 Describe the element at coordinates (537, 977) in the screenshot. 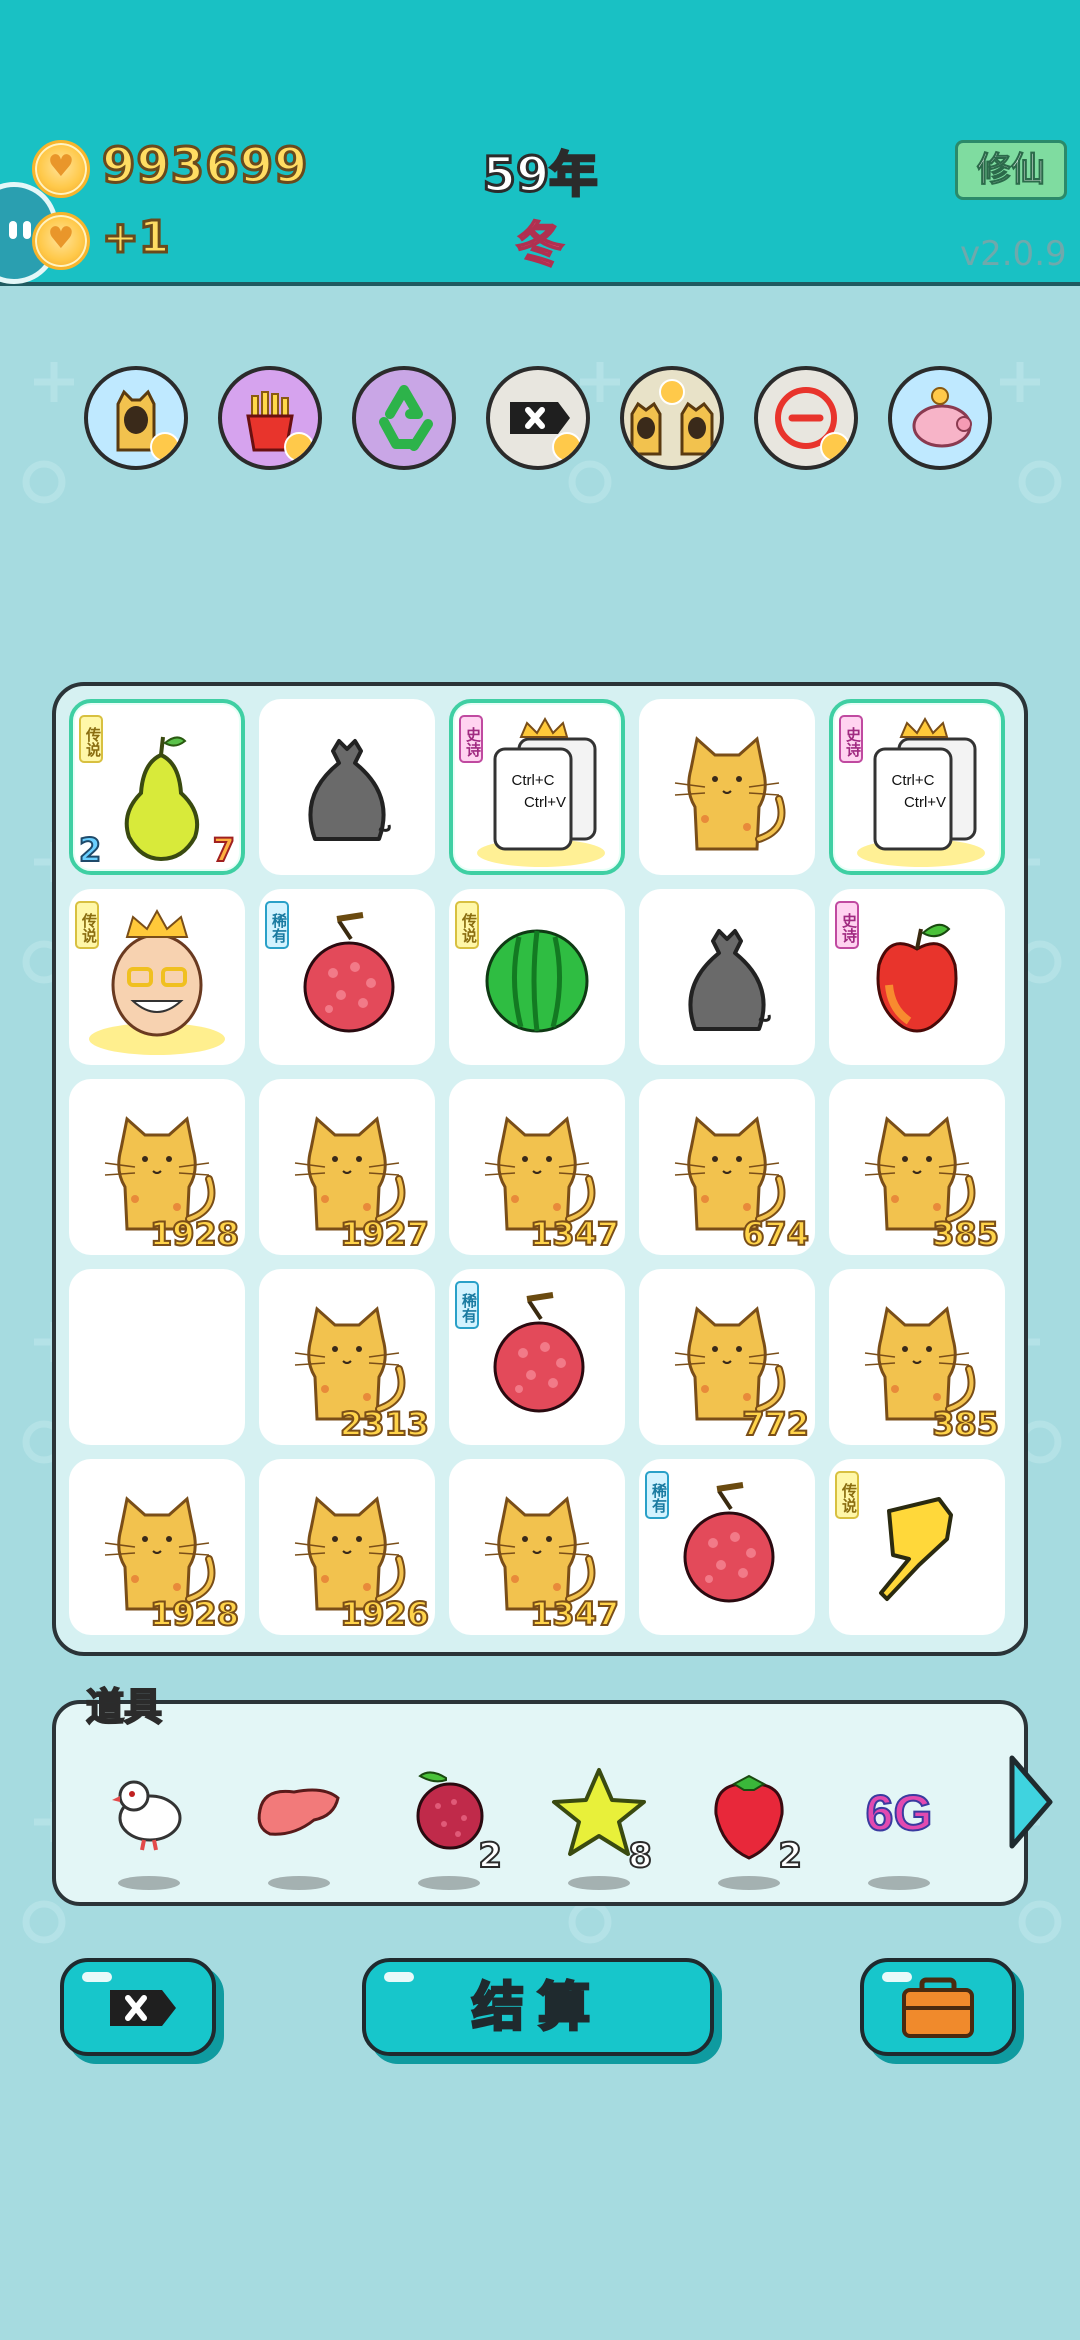

I see `board-cell-watermelon: 传说` at that location.